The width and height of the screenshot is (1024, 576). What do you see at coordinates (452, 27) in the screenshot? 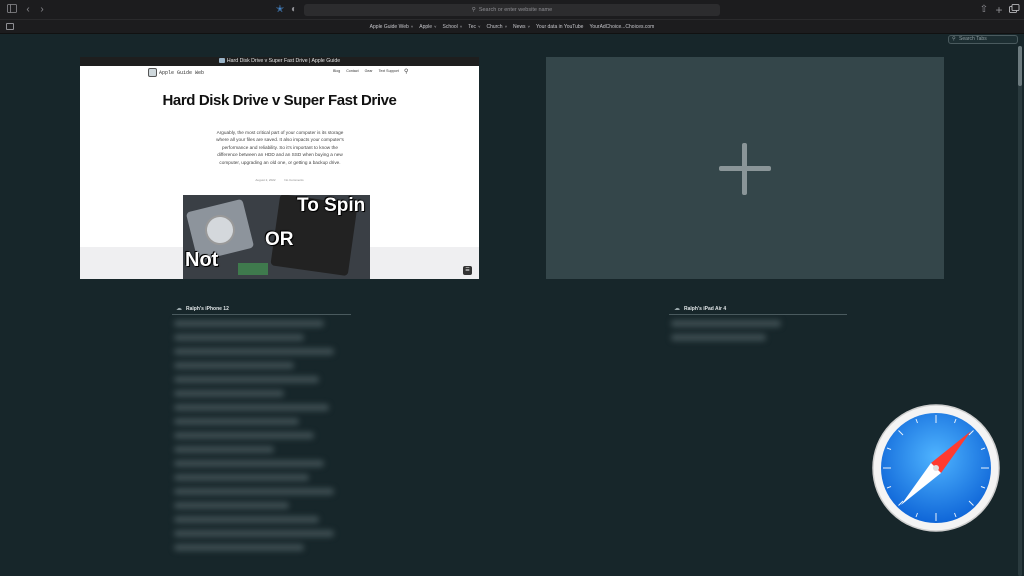
I see `bookmark-school: School ˅` at bounding box center [452, 27].